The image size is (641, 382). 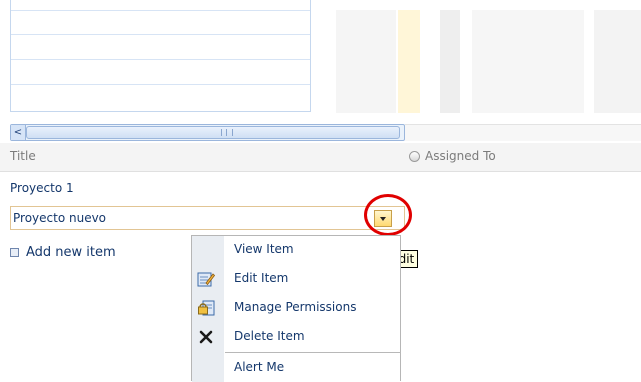 I want to click on bullet-icon, so click(x=14, y=252).